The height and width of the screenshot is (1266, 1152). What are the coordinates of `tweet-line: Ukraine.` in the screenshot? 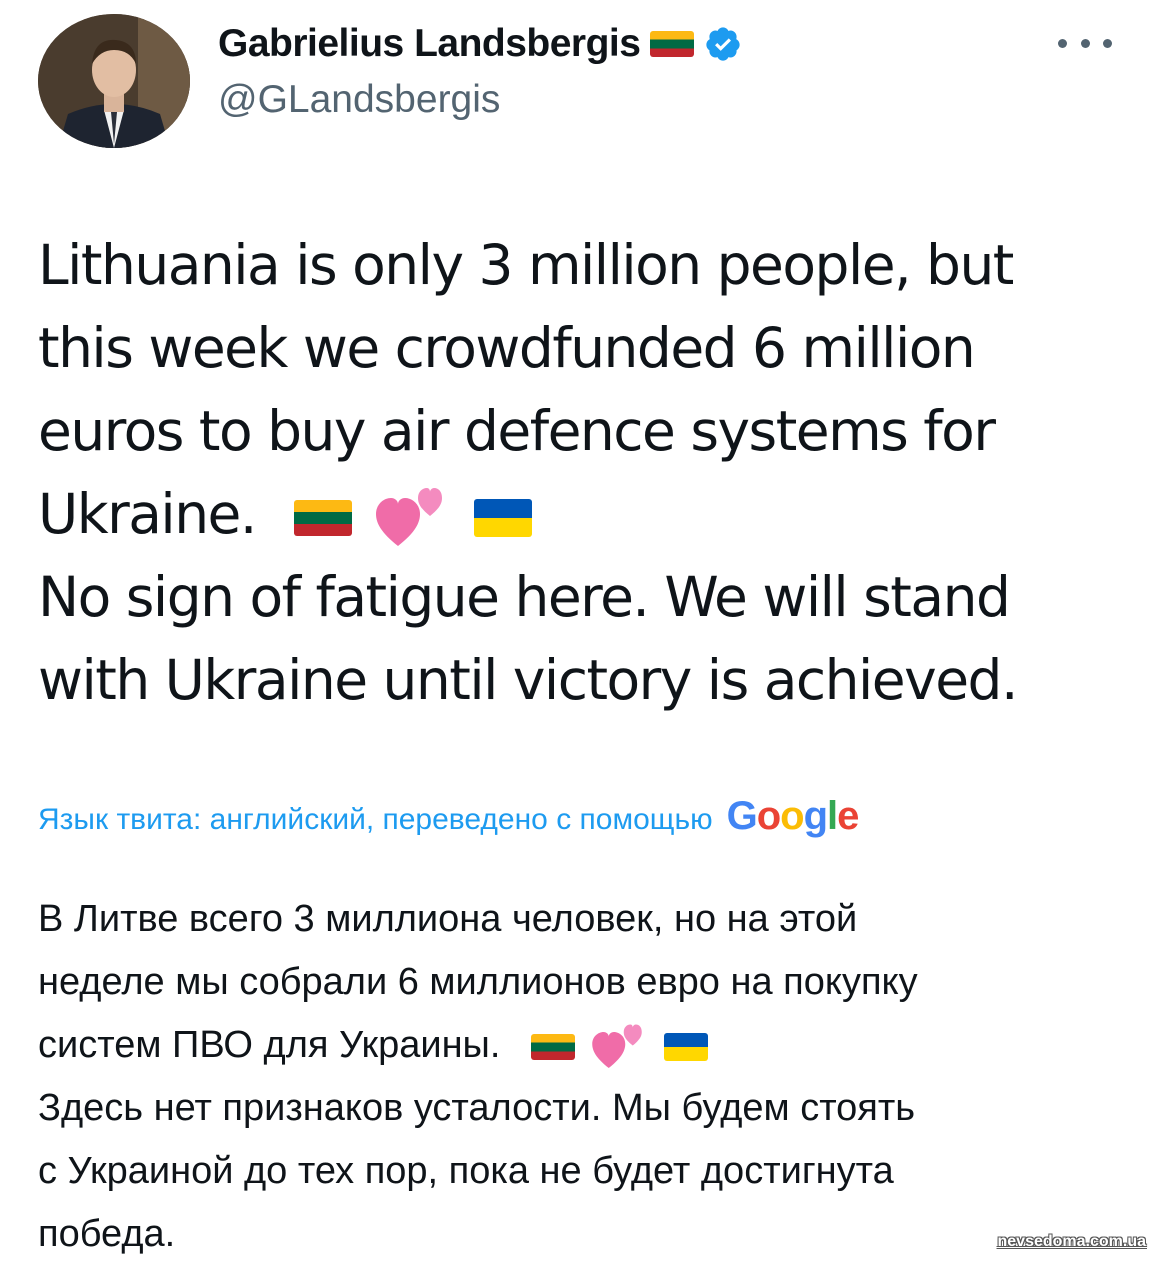 It's located at (147, 514).